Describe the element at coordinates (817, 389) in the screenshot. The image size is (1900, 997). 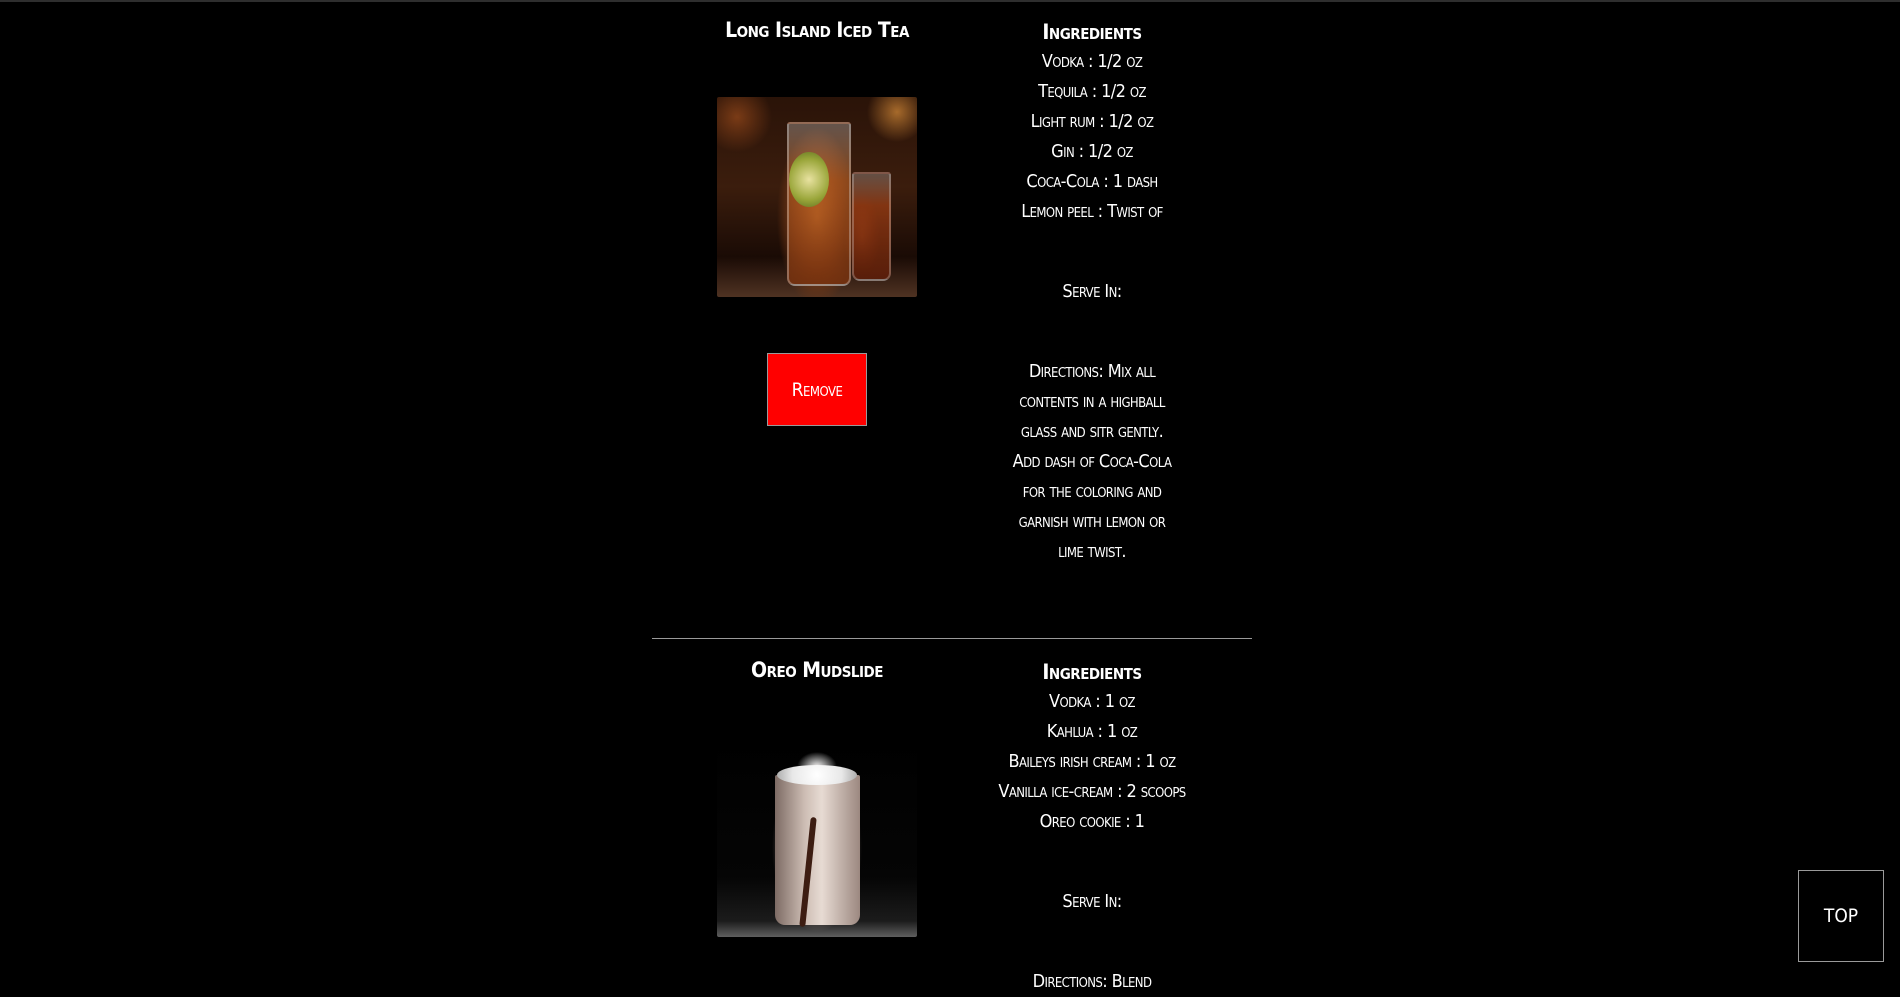
I see `remove-button: Remove` at that location.